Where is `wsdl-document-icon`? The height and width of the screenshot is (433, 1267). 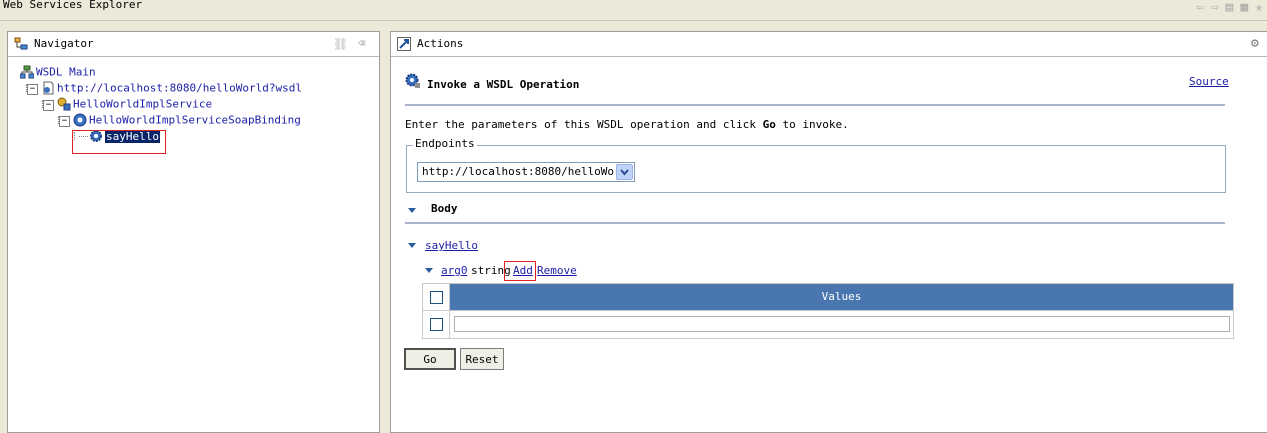 wsdl-document-icon is located at coordinates (48, 88).